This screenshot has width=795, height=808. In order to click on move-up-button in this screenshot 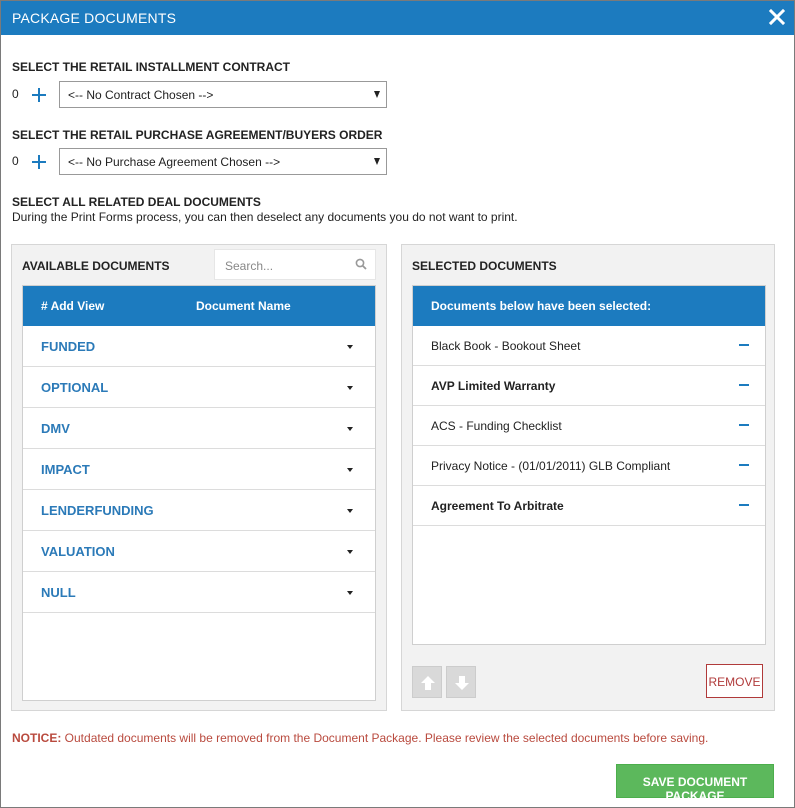, I will do `click(427, 682)`.